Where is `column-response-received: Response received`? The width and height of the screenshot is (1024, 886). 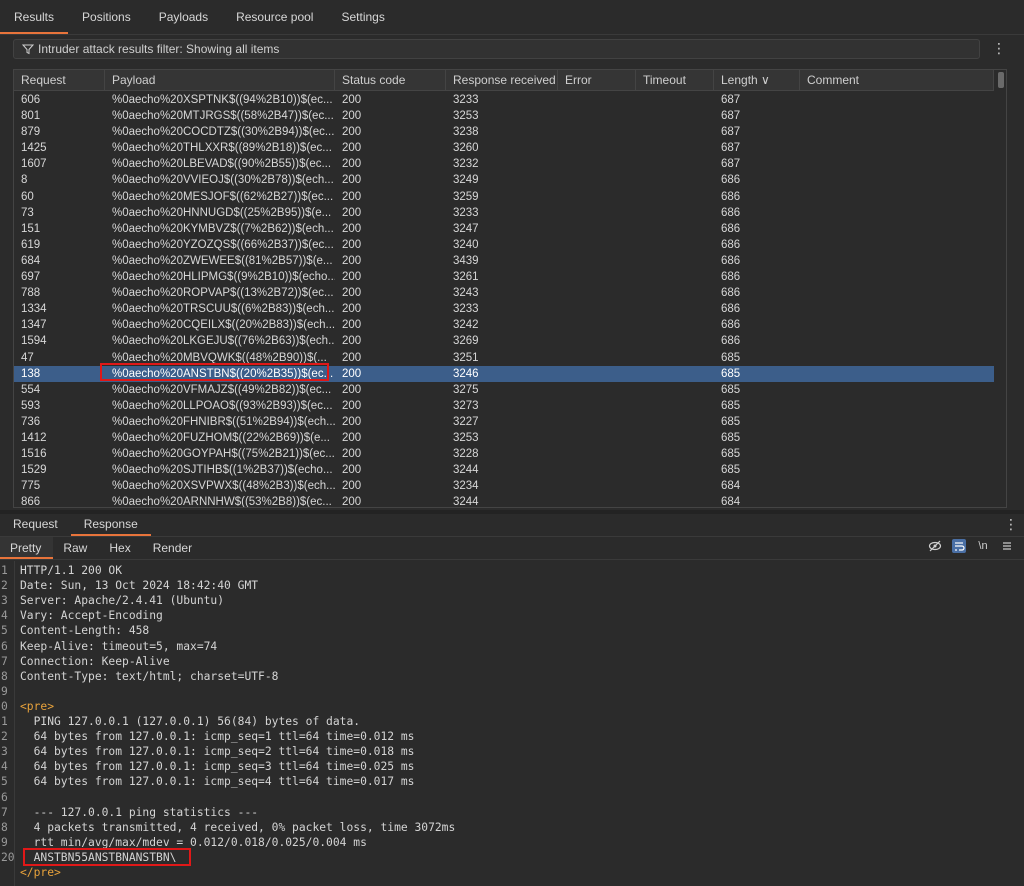
column-response-received: Response received is located at coordinates (502, 80).